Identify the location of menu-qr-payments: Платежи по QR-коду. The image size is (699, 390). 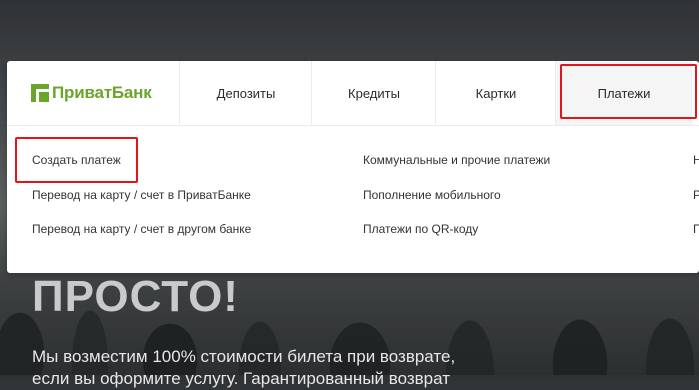
(420, 229).